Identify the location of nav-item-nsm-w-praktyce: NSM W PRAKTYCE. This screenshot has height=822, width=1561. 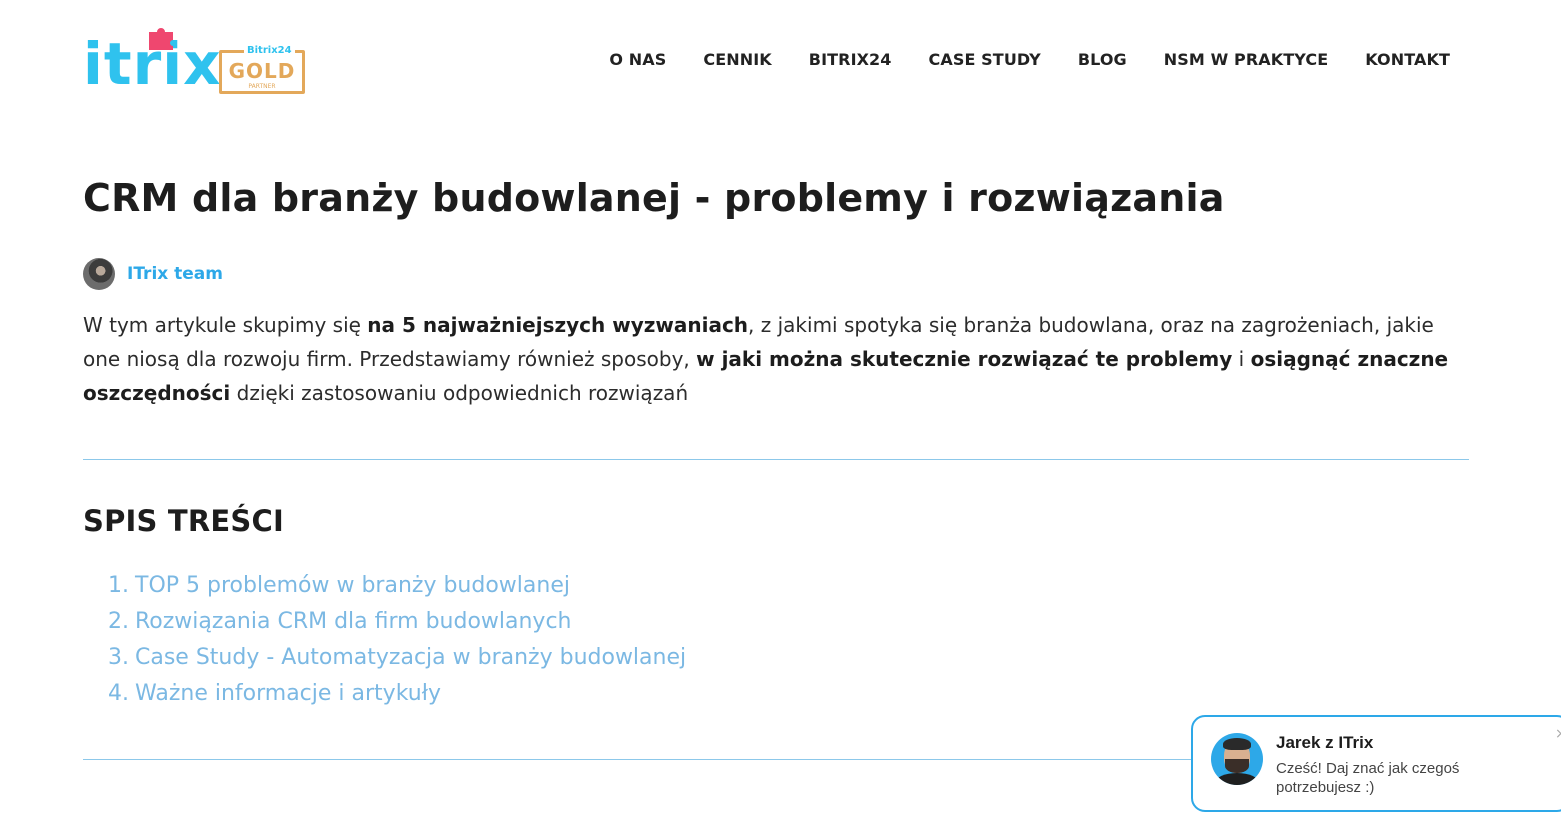
(1246, 60).